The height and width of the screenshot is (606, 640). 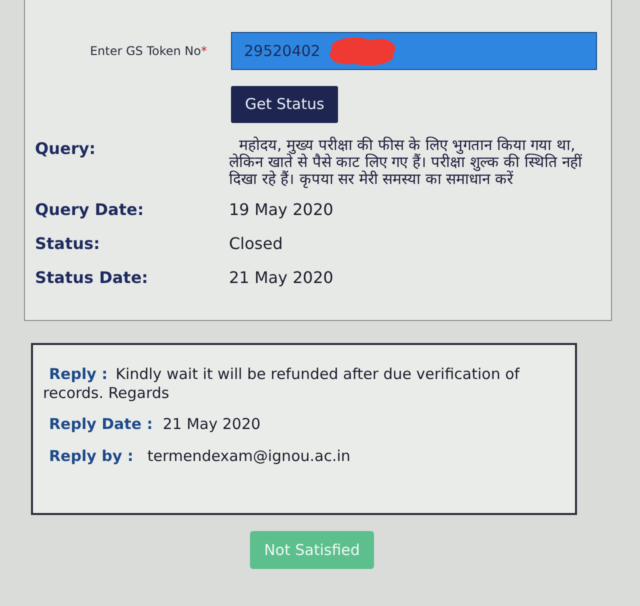 What do you see at coordinates (92, 277) in the screenshot?
I see `detail-label: Status Date:` at bounding box center [92, 277].